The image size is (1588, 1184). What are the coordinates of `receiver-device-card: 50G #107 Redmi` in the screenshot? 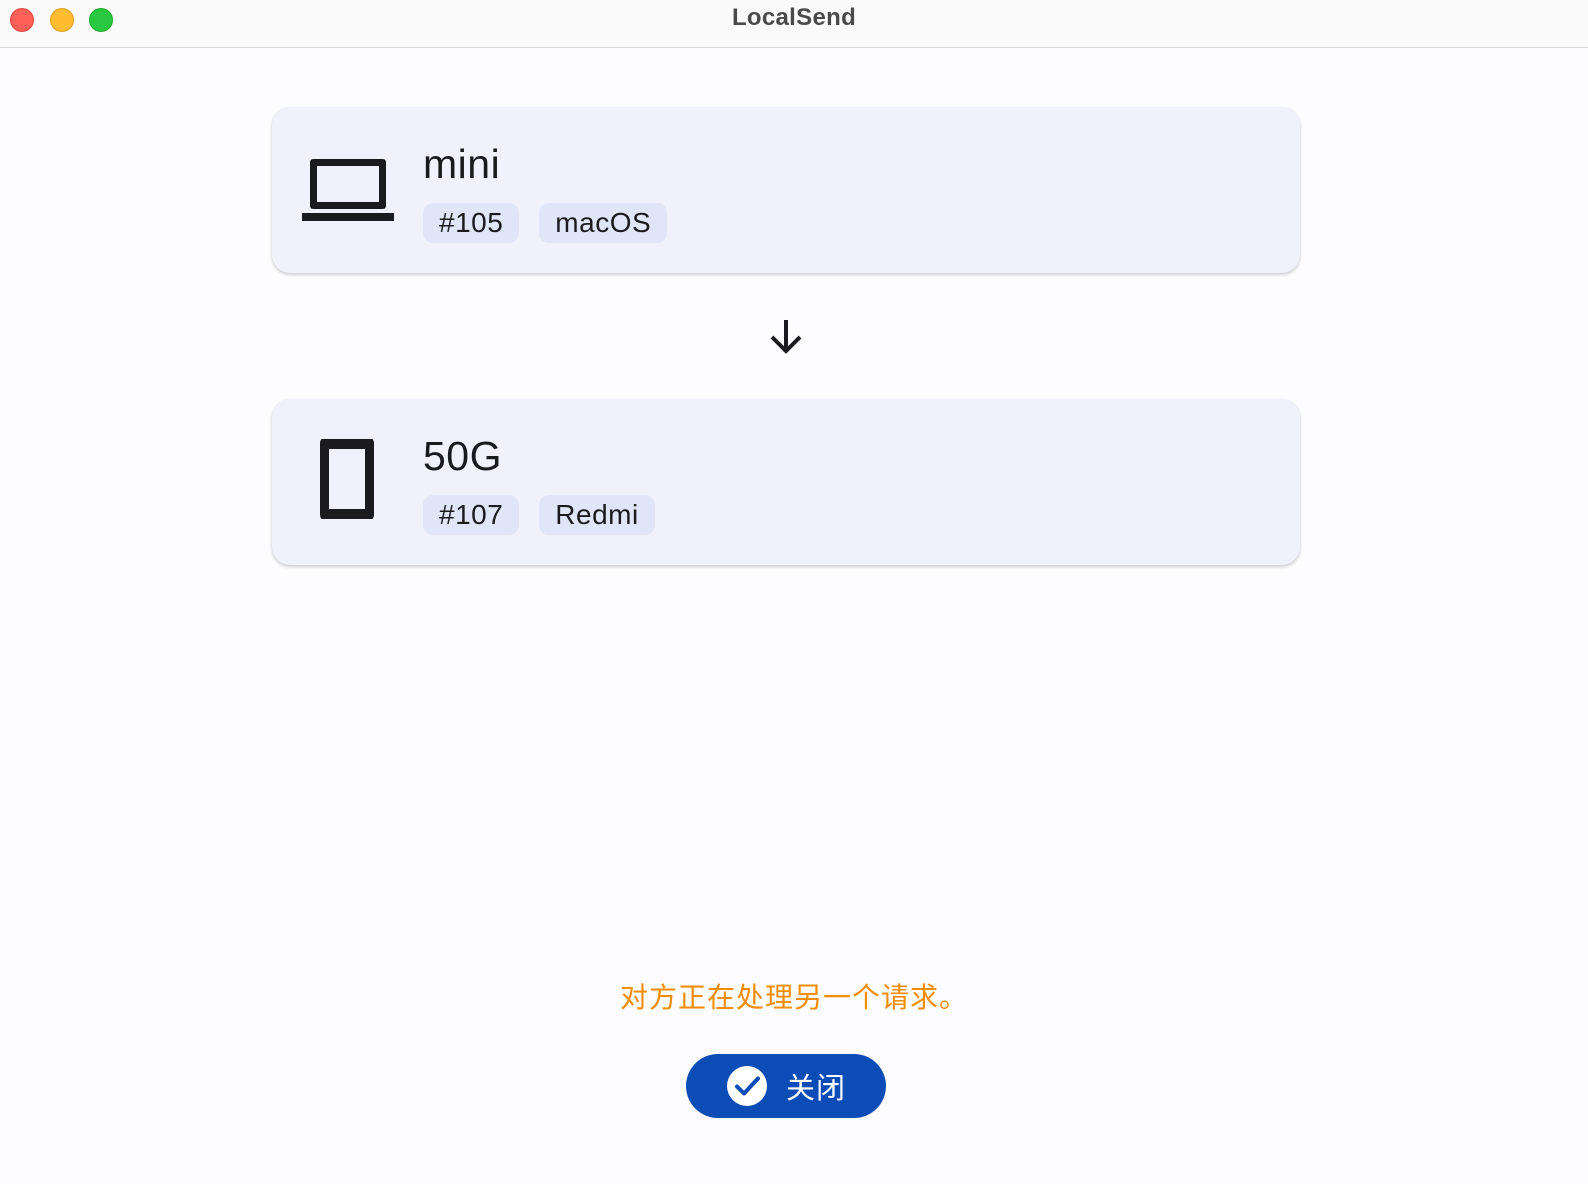 It's located at (786, 482).